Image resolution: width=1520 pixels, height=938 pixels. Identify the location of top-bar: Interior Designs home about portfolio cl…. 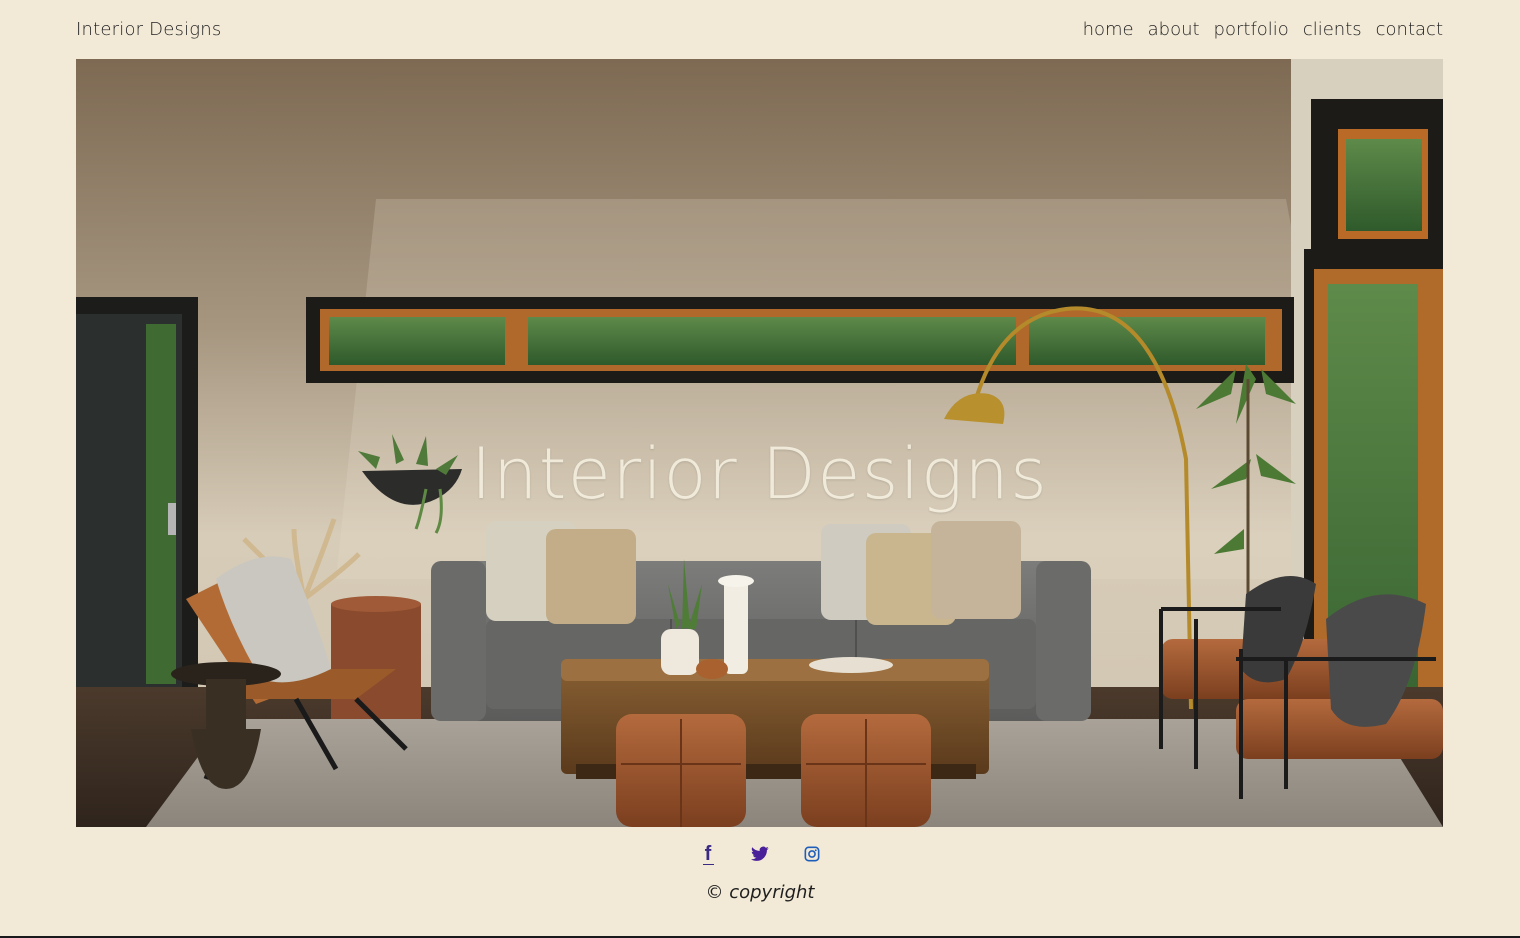
(759, 29).